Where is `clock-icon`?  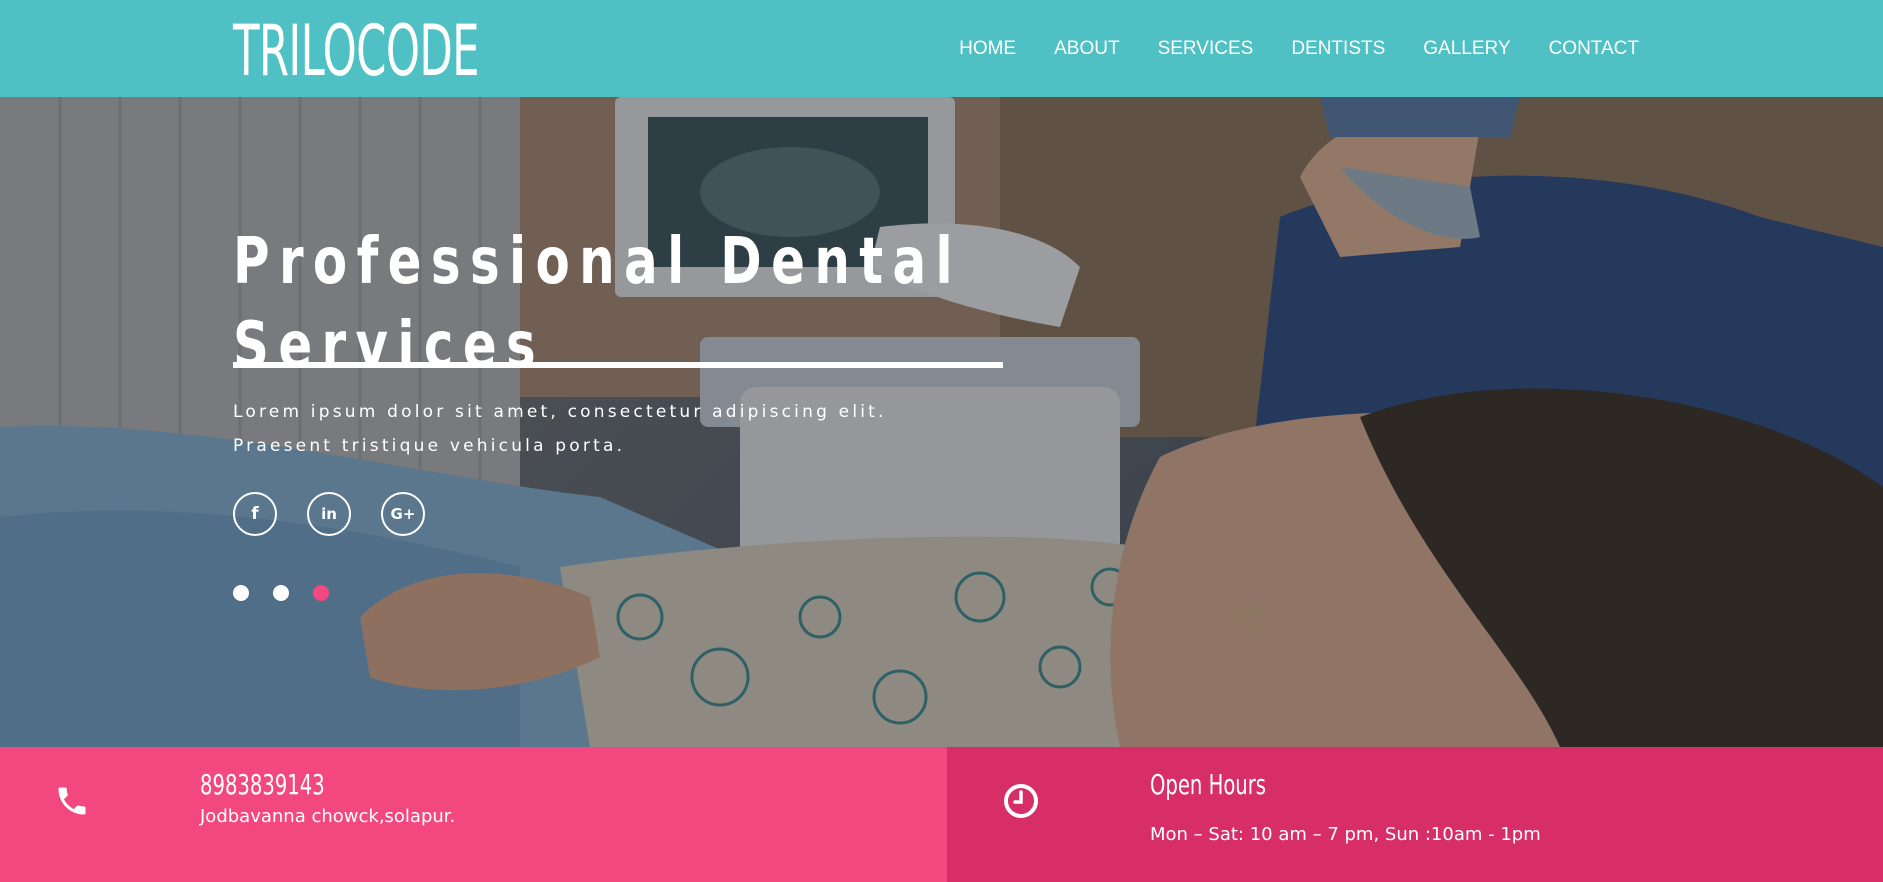
clock-icon is located at coordinates (1021, 801).